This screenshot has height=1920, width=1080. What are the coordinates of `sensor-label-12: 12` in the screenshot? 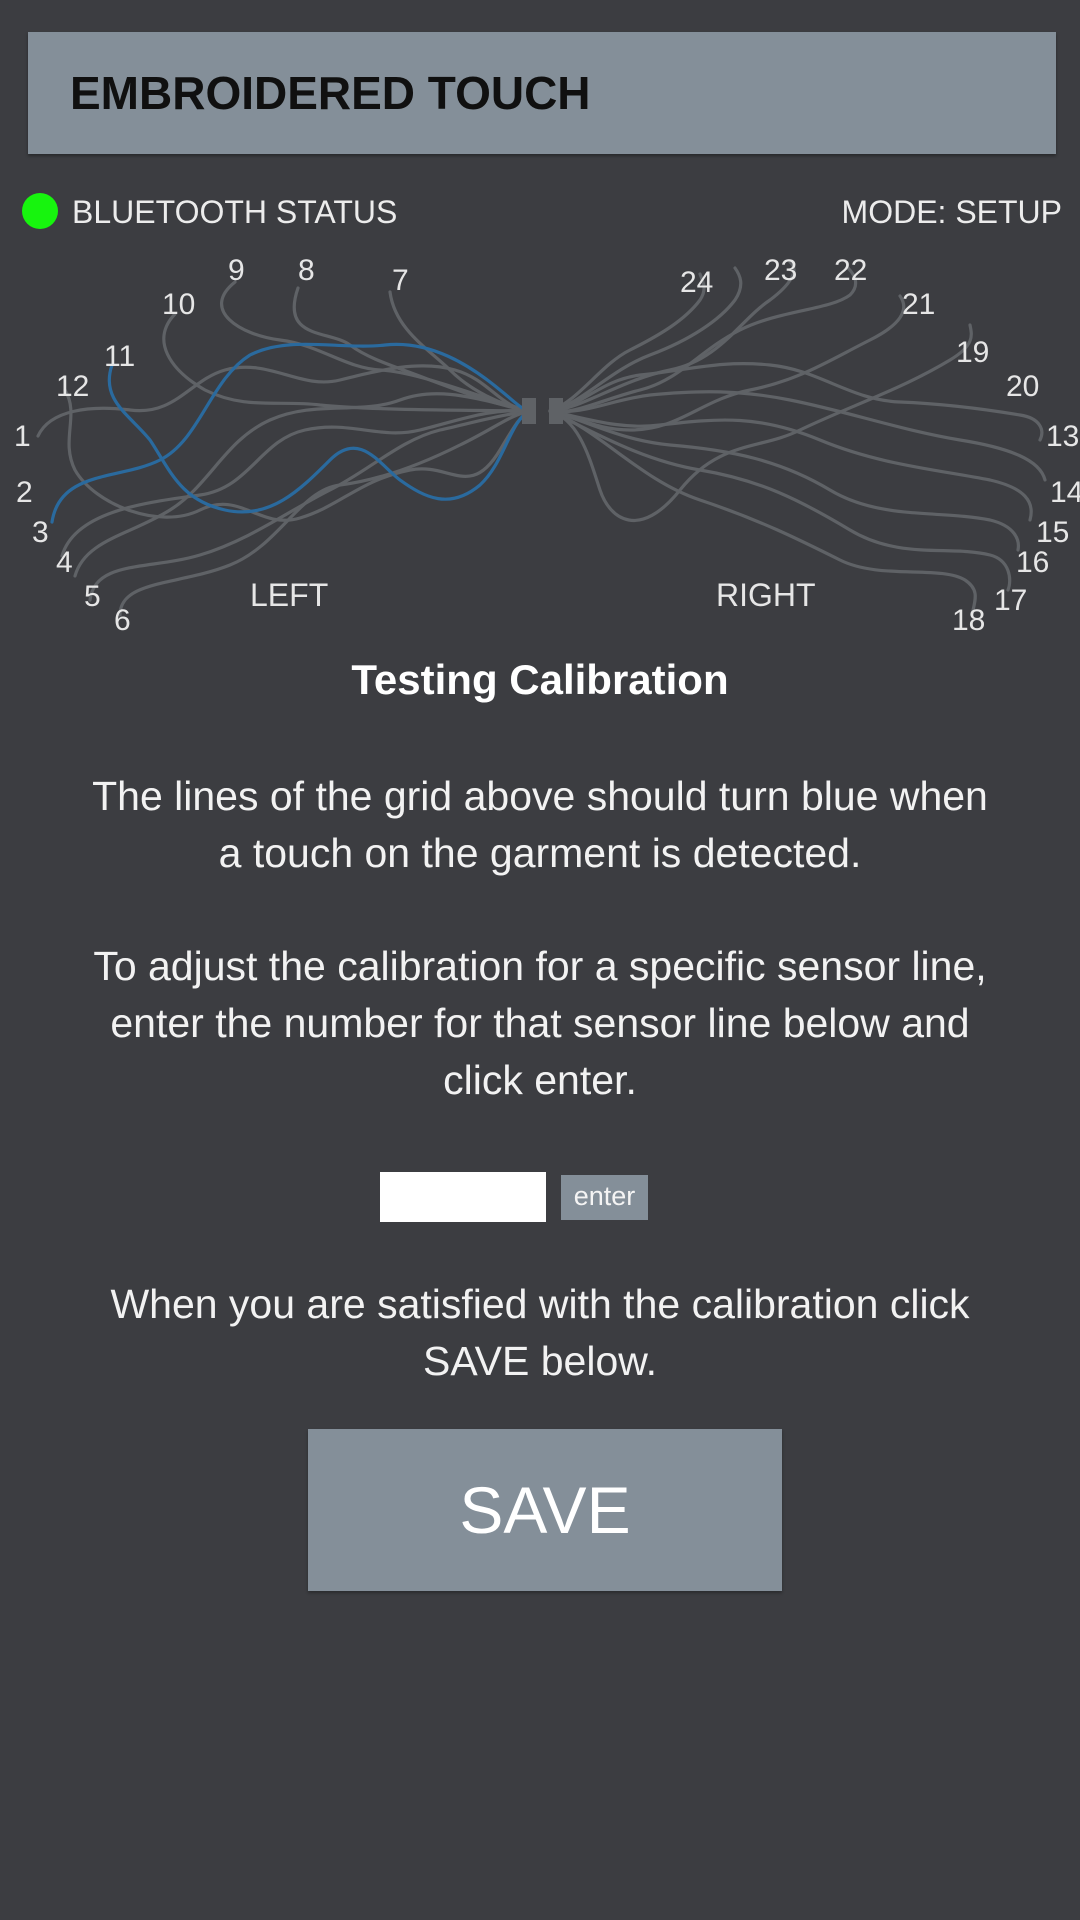 It's located at (72, 386).